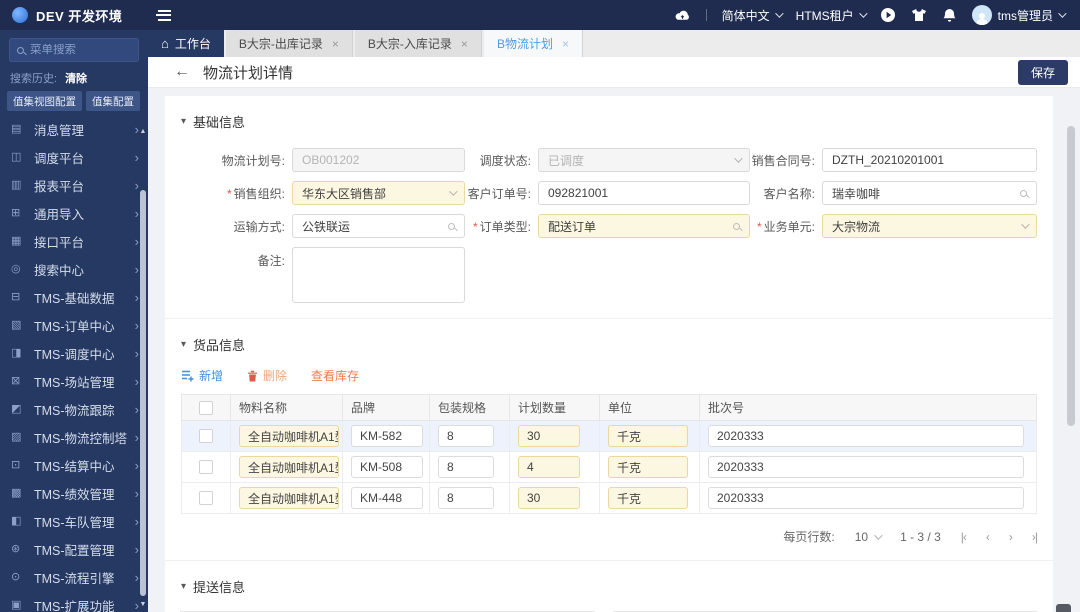  What do you see at coordinates (206, 407) in the screenshot?
I see `select-all-checkbox` at bounding box center [206, 407].